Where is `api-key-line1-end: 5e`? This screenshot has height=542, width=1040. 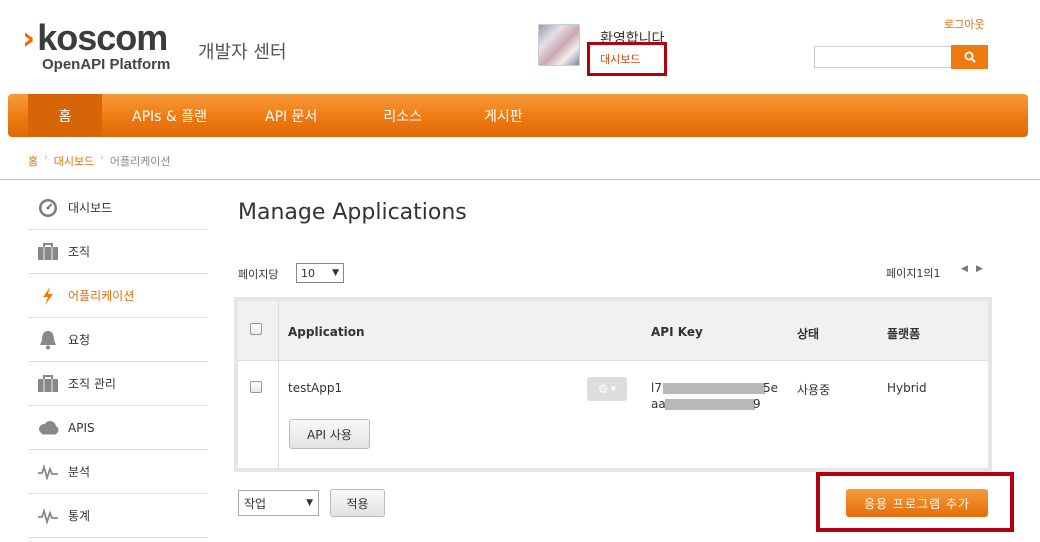 api-key-line1-end: 5e is located at coordinates (771, 388).